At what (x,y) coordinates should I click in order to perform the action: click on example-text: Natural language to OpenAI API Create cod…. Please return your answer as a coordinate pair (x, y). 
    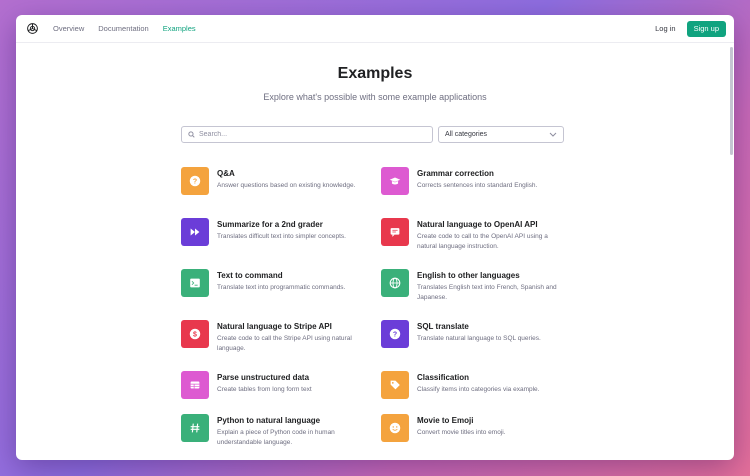
    Looking at the image, I should click on (493, 235).